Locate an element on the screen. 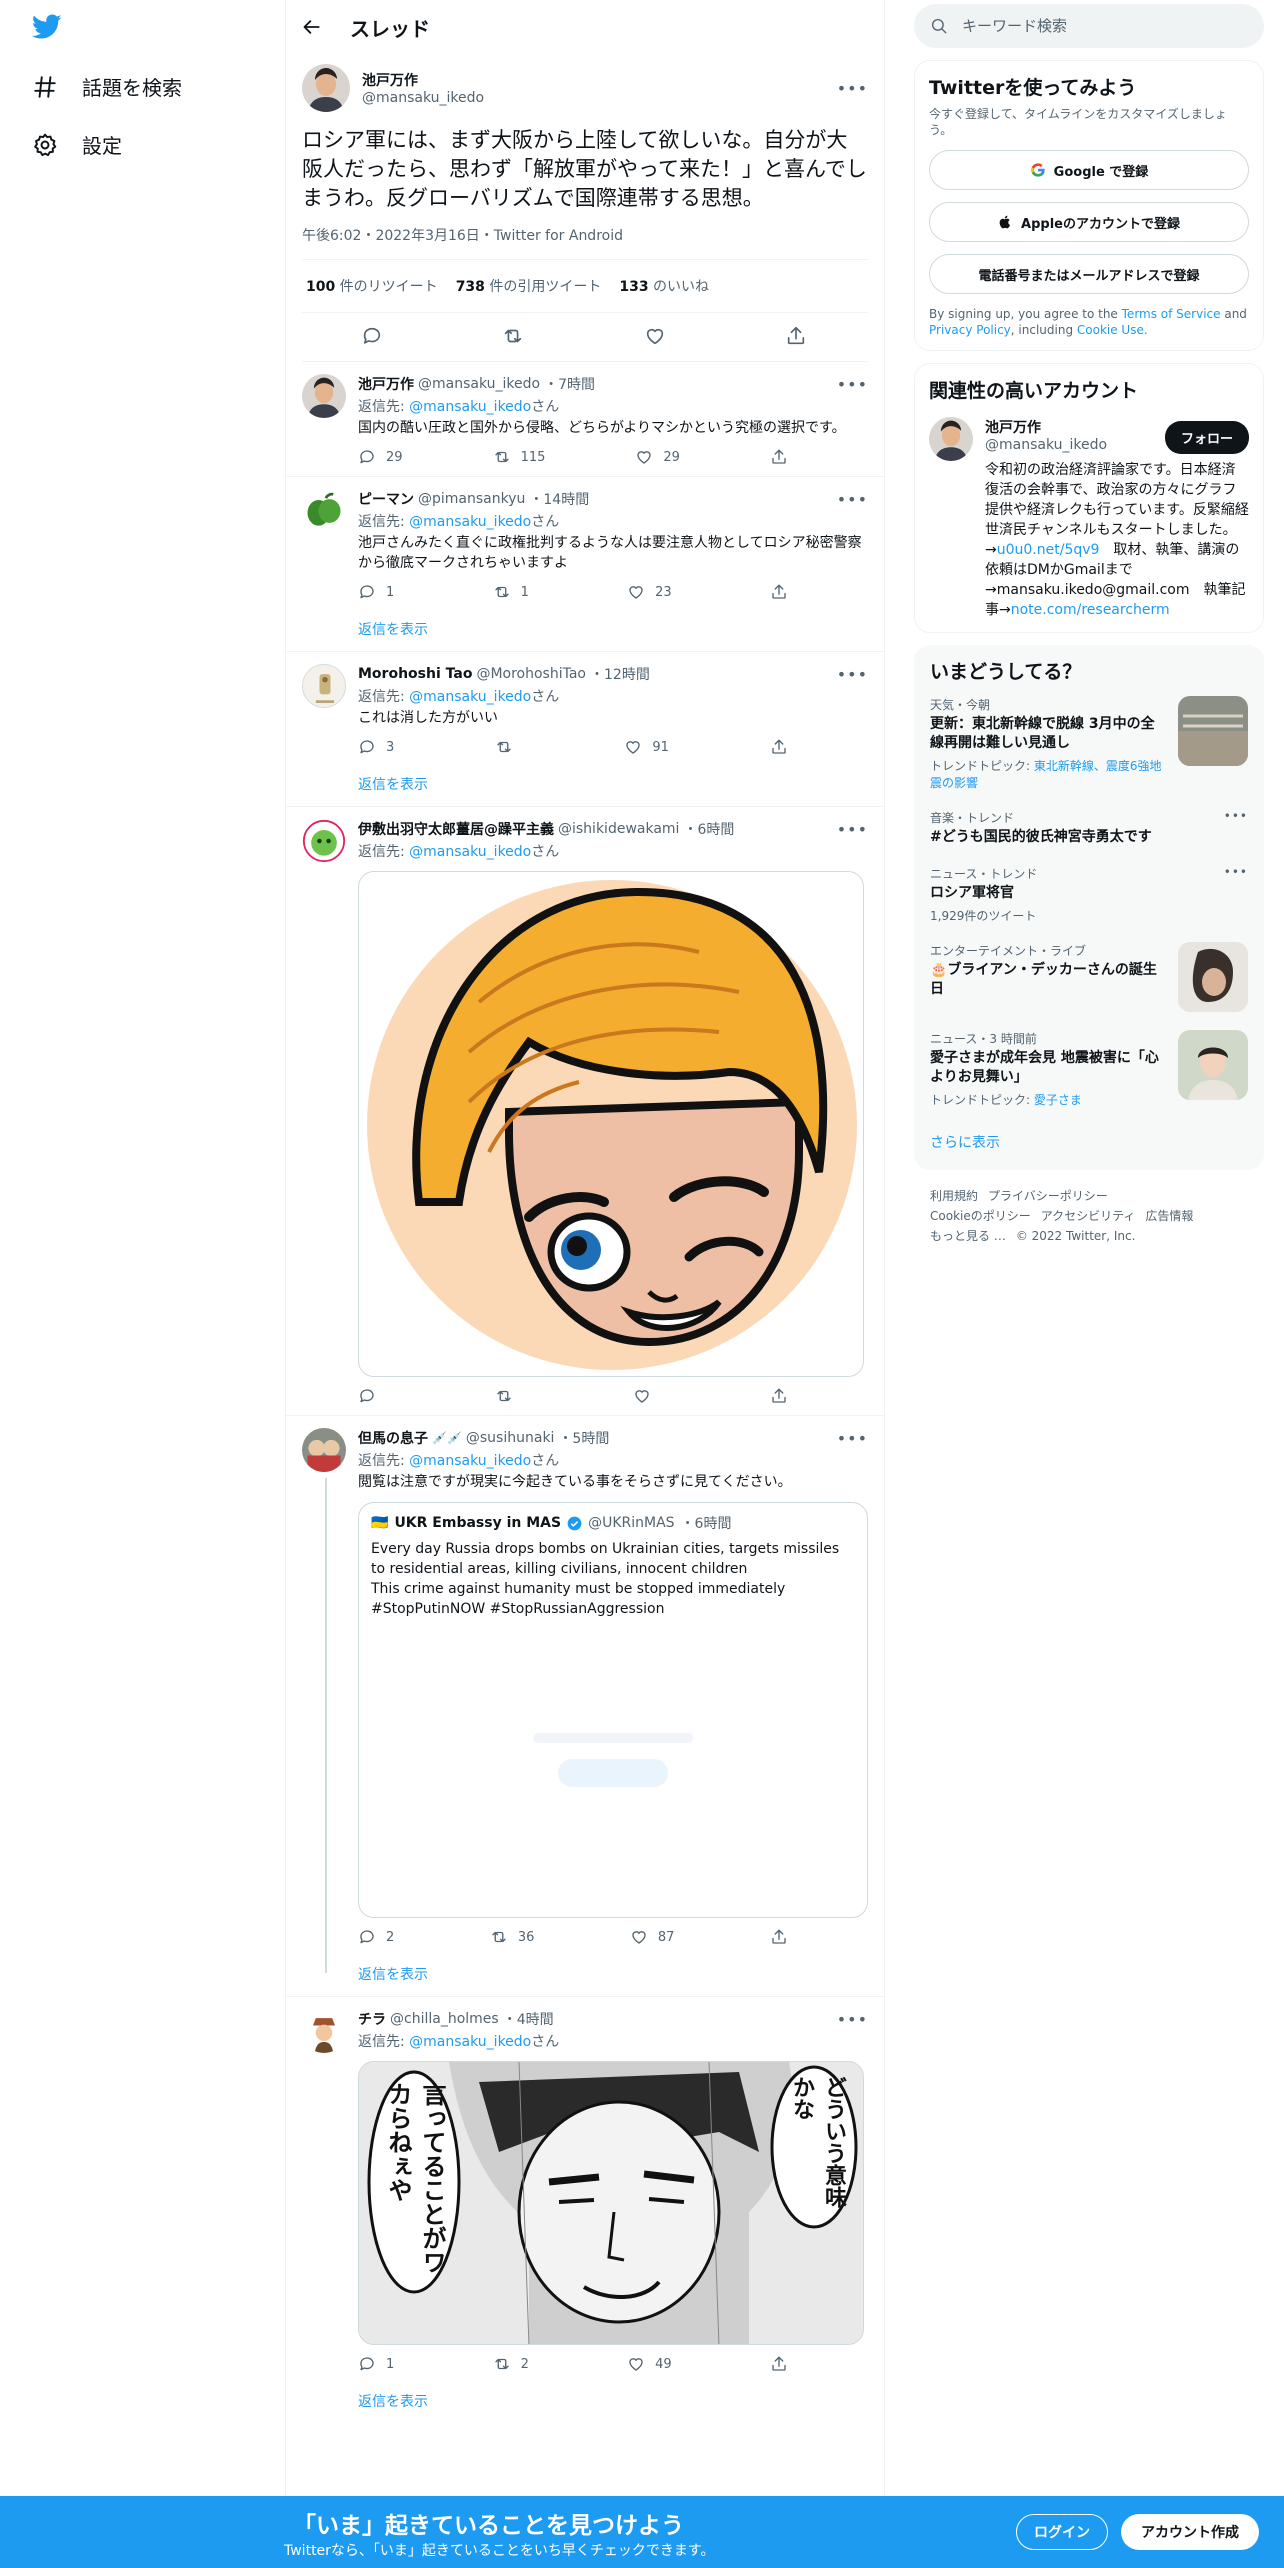  trend-topic-link: 愛子さま is located at coordinates (1058, 1100).